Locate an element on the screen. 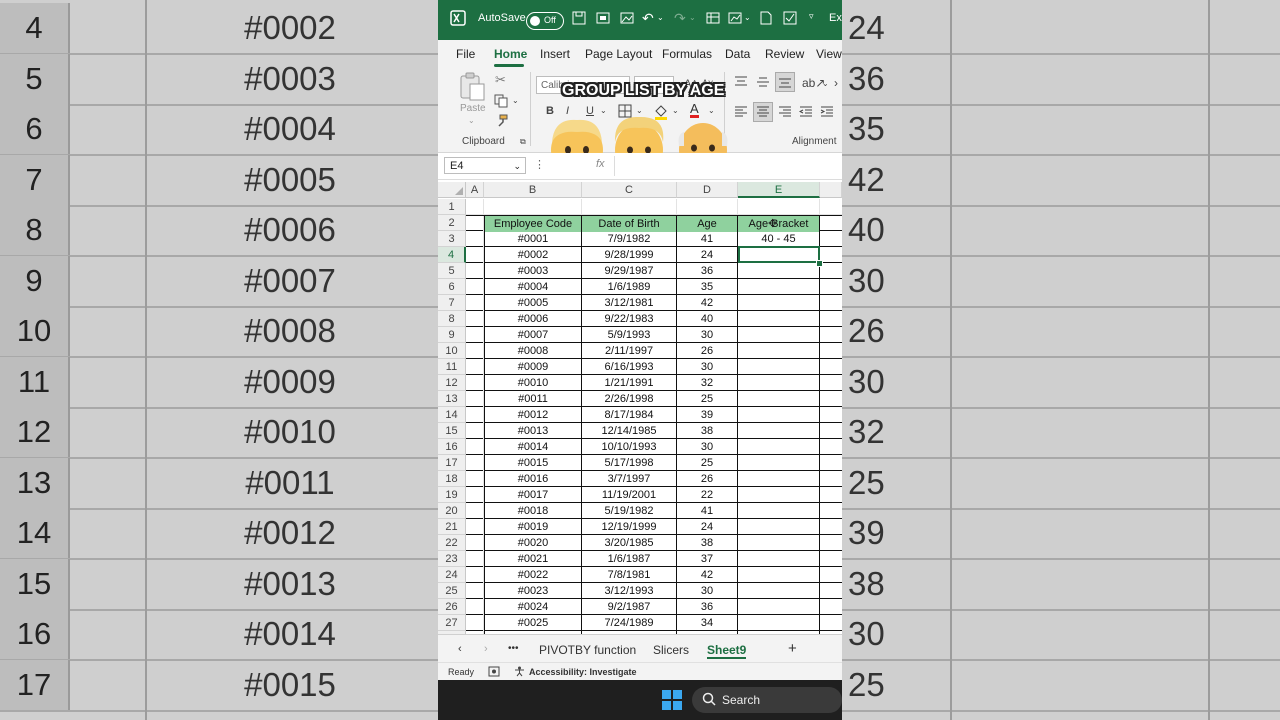  table-cell: 9/29/1987 is located at coordinates (629, 271).